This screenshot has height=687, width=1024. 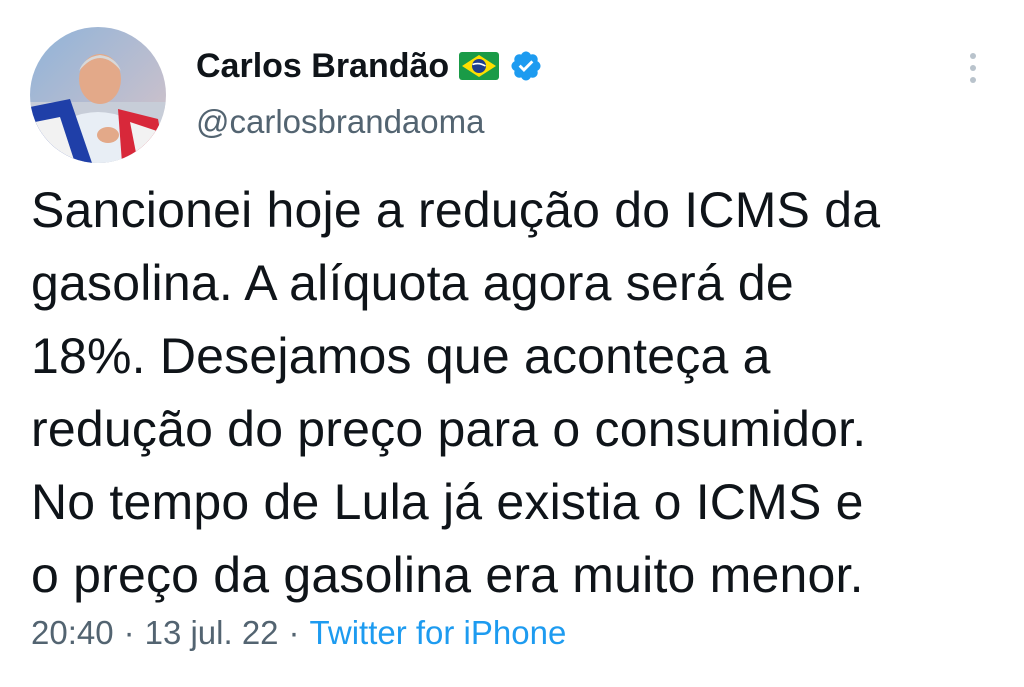 I want to click on more-vertical-icon, so click(x=973, y=56).